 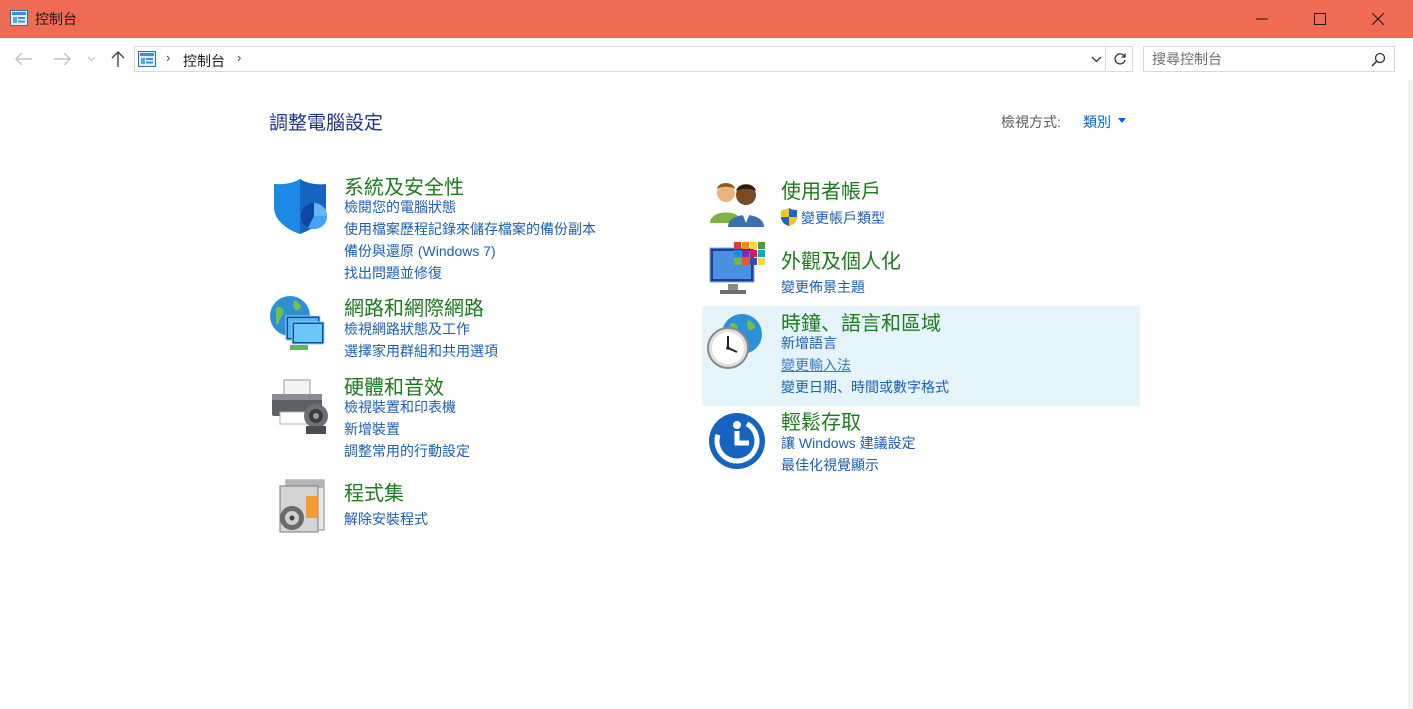 I want to click on search-box, so click(x=1269, y=59).